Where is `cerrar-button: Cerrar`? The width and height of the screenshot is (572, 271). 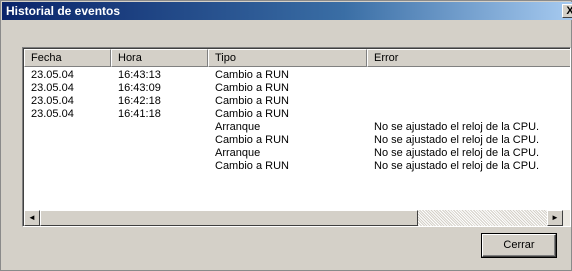 cerrar-button: Cerrar is located at coordinates (519, 245).